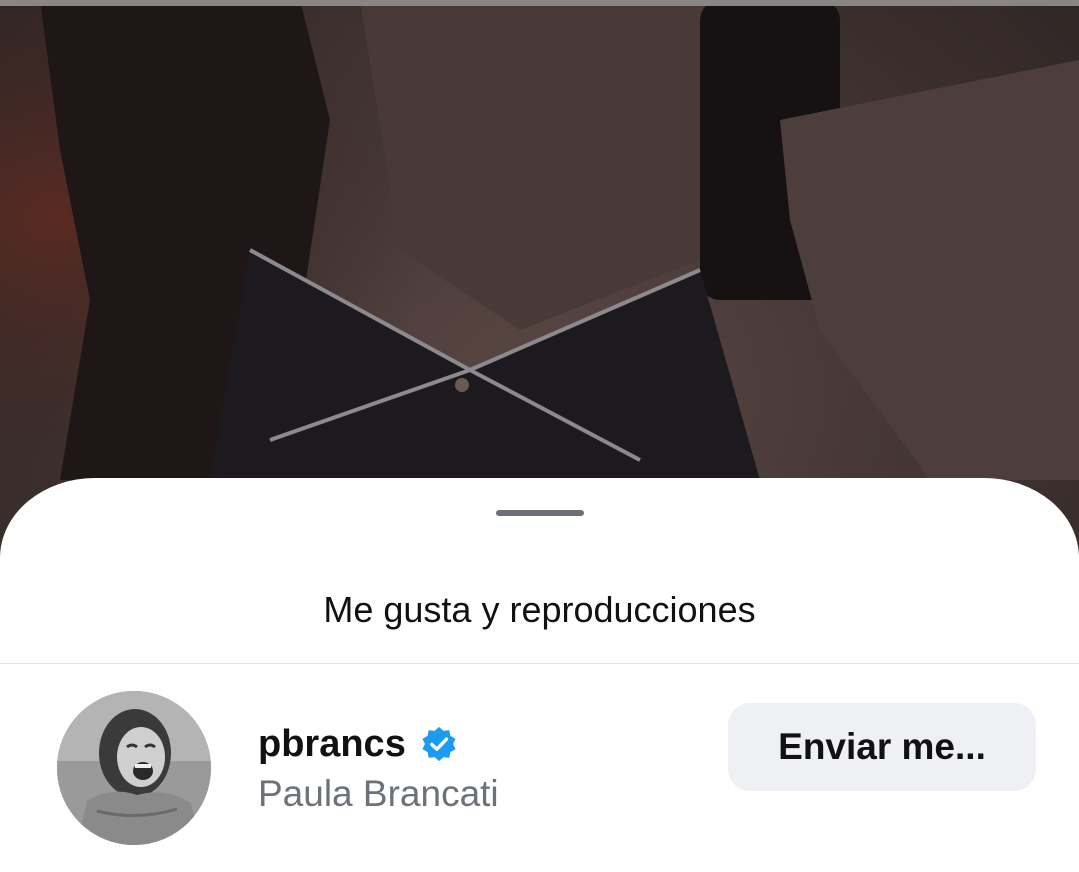 This screenshot has width=1079, height=872. Describe the element at coordinates (332, 744) in the screenshot. I see `username: pbrancs` at that location.